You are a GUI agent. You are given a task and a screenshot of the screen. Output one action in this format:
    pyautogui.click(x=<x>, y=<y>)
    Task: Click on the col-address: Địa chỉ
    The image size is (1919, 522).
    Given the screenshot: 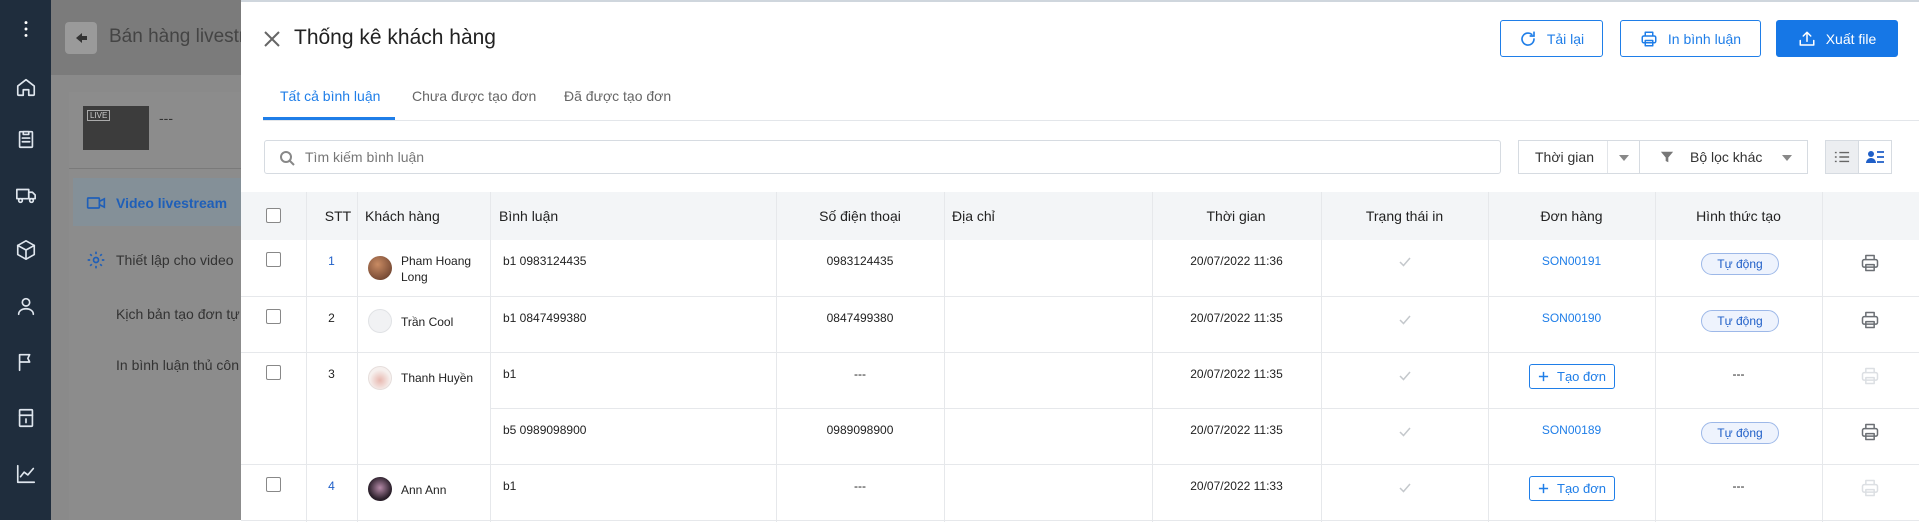 What is the action you would take?
    pyautogui.click(x=973, y=216)
    